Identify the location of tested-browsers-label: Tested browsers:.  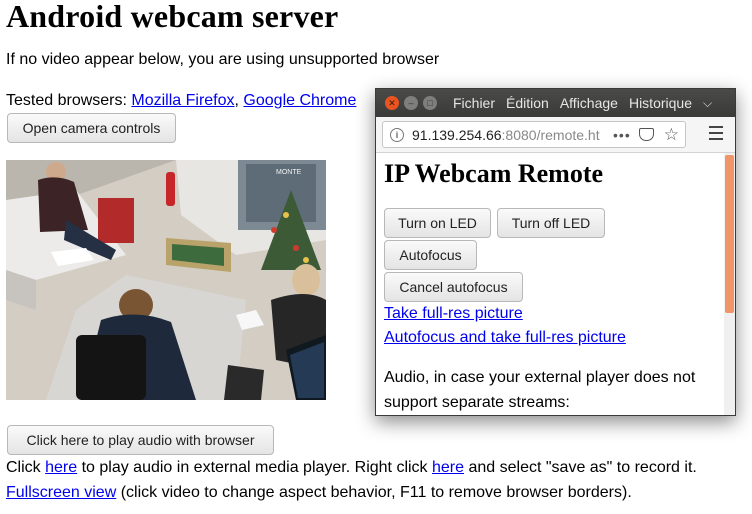
(69, 100).